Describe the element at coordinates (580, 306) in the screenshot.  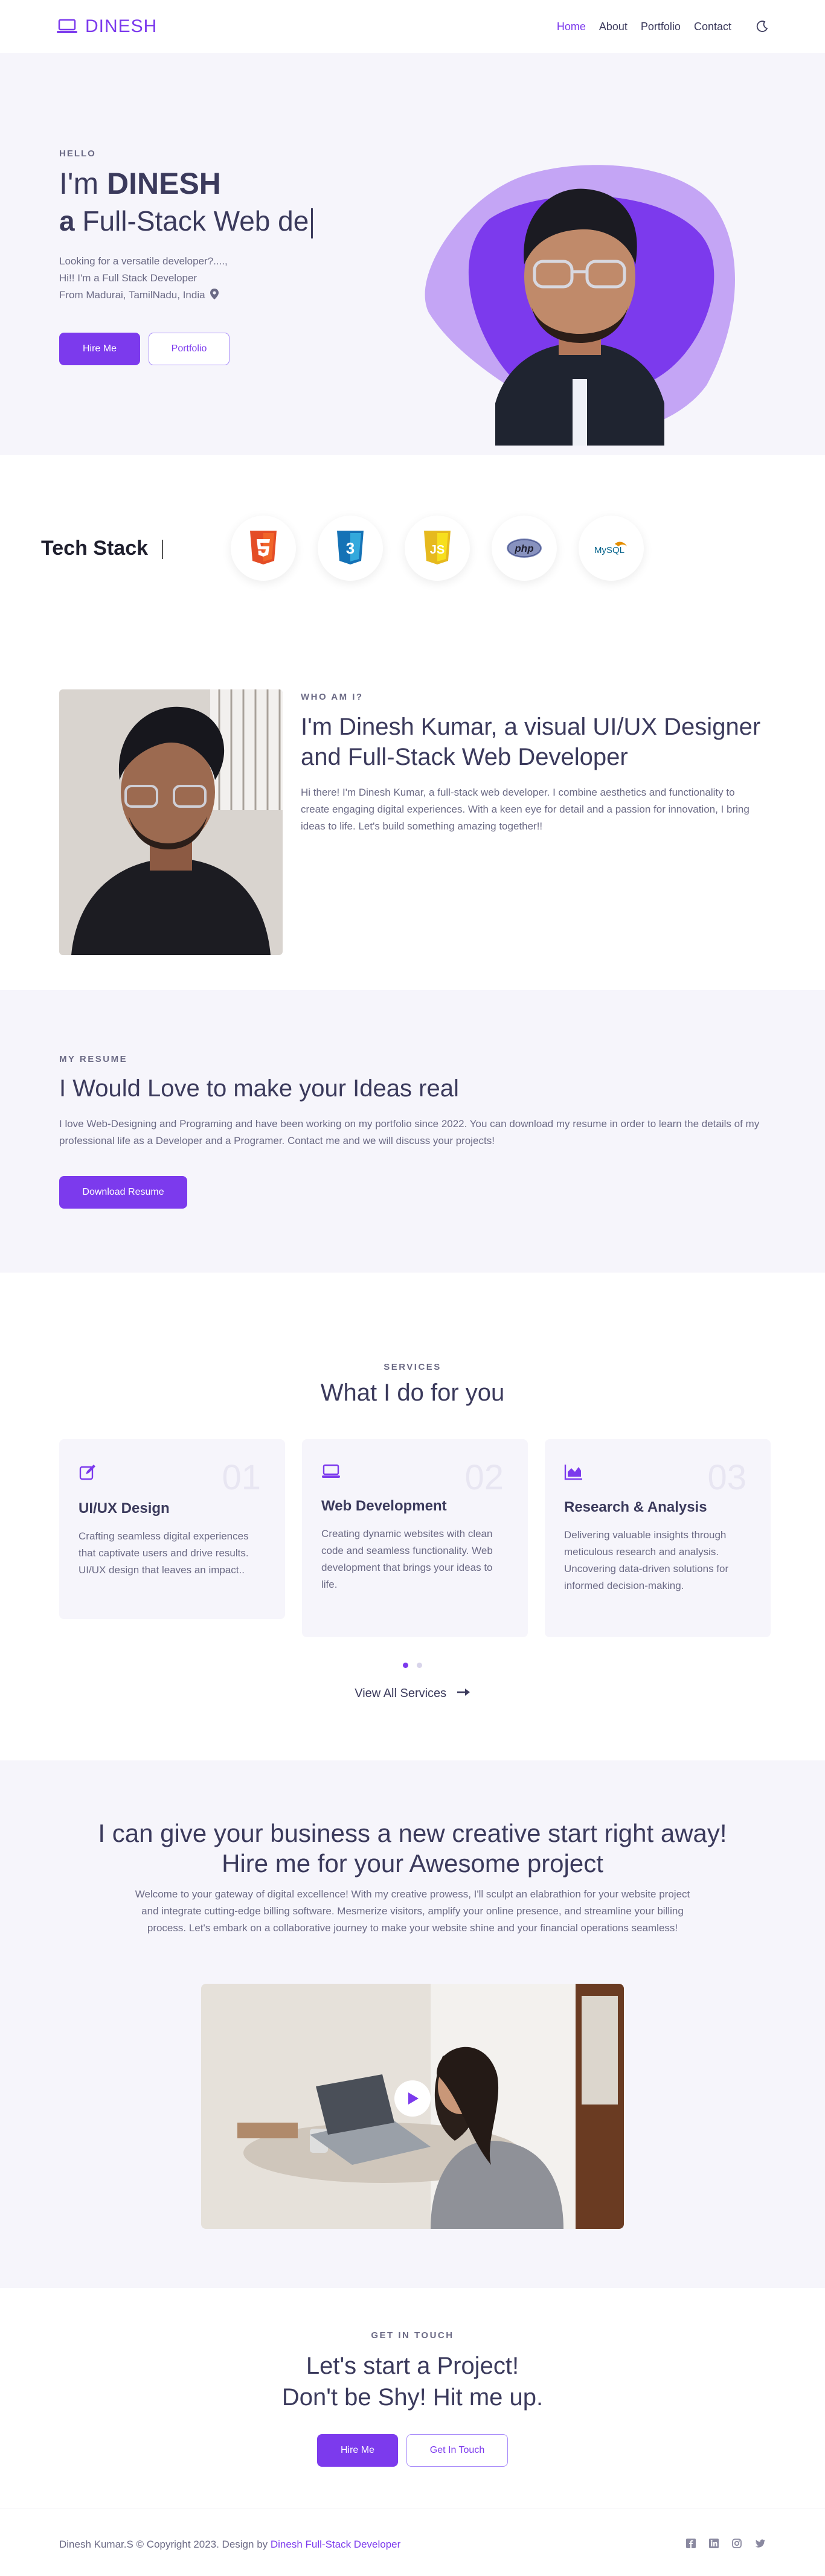
I see `hero-portrait` at that location.